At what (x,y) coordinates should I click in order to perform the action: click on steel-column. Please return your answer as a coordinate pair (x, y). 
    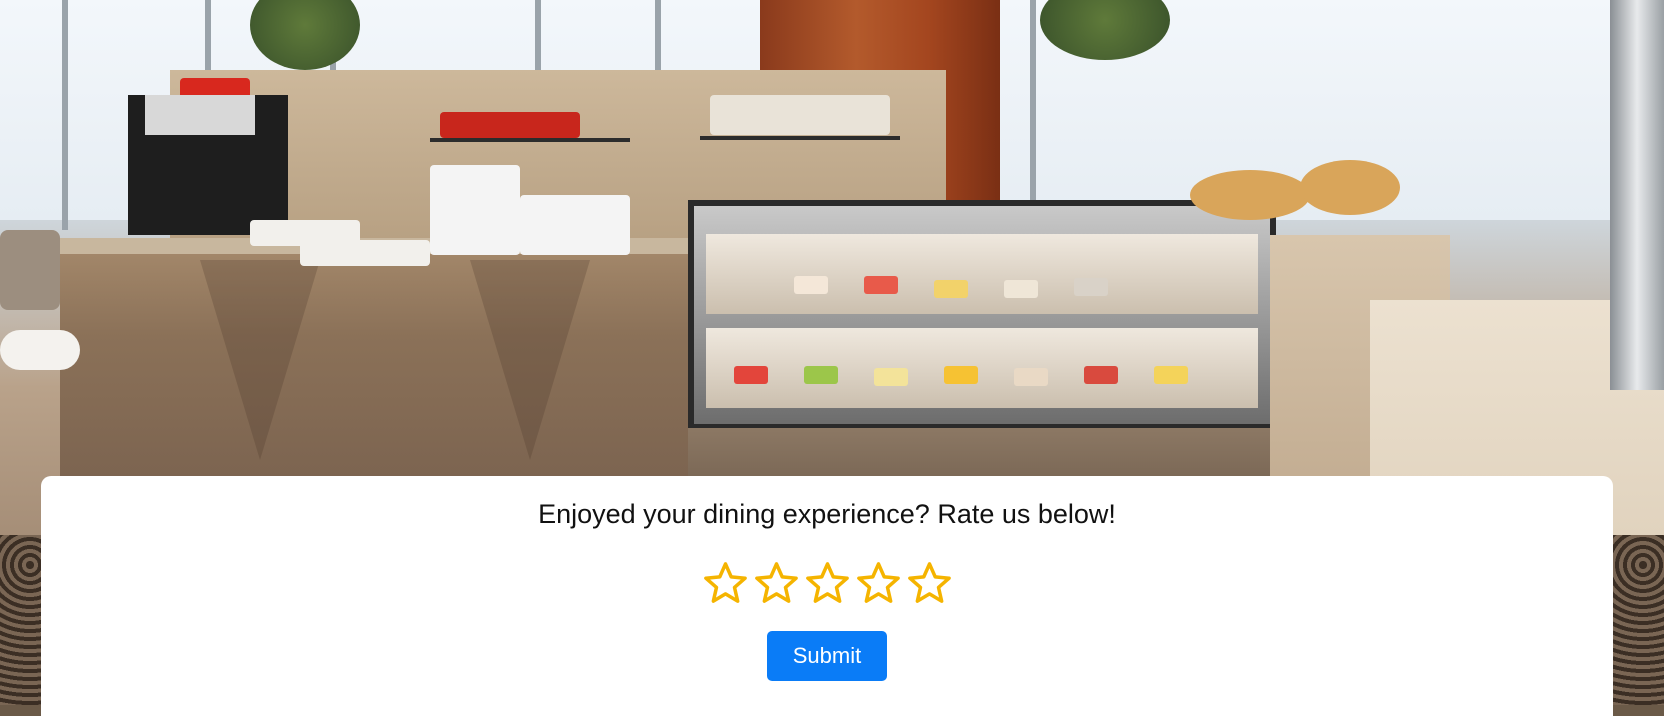
    Looking at the image, I should click on (1637, 195).